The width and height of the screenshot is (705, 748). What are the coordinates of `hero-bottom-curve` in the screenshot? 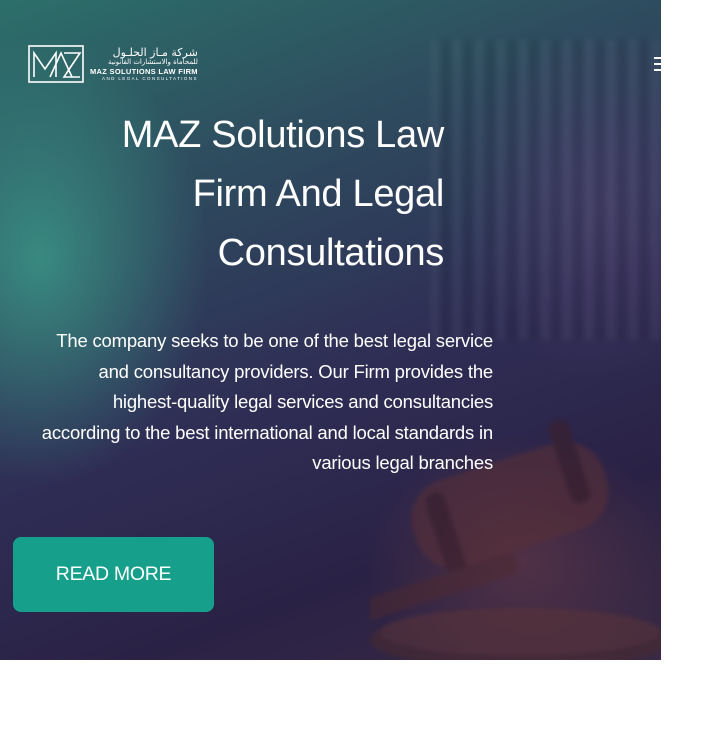 It's located at (330, 696).